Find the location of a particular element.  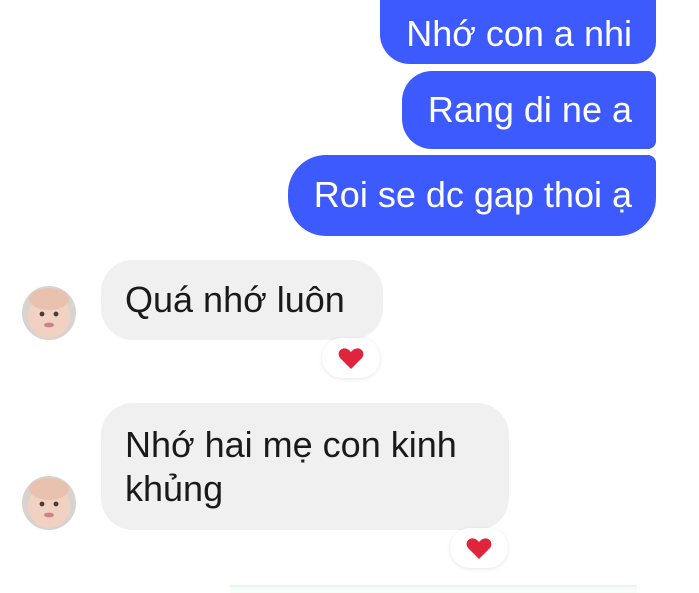

message-text: Nhớ con a nhi is located at coordinates (519, 33).